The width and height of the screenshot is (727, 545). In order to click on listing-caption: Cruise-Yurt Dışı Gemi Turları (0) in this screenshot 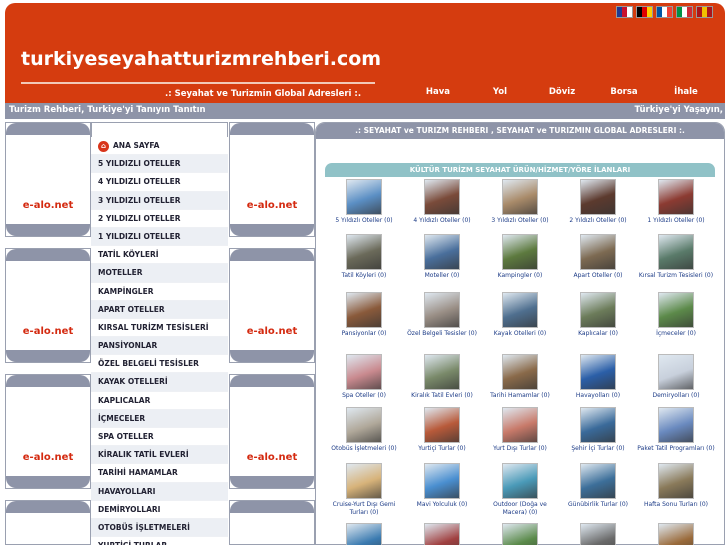, I will do `click(364, 509)`.